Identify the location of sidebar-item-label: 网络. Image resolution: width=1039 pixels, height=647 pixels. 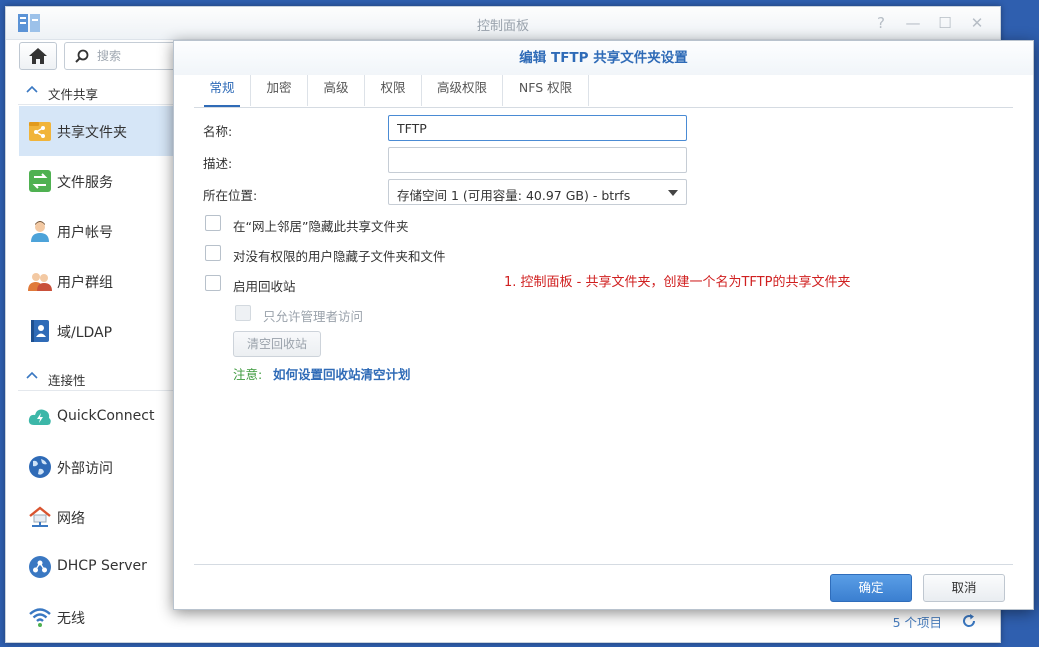
(71, 519).